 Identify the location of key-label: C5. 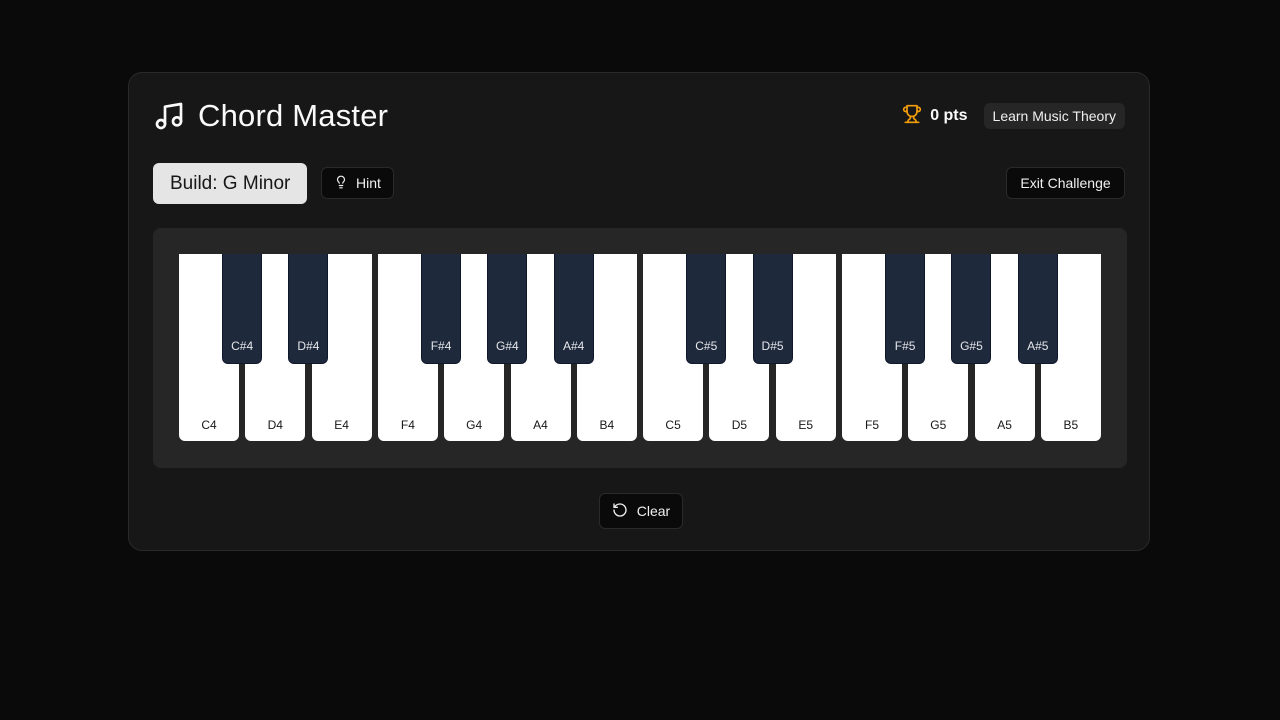
(673, 425).